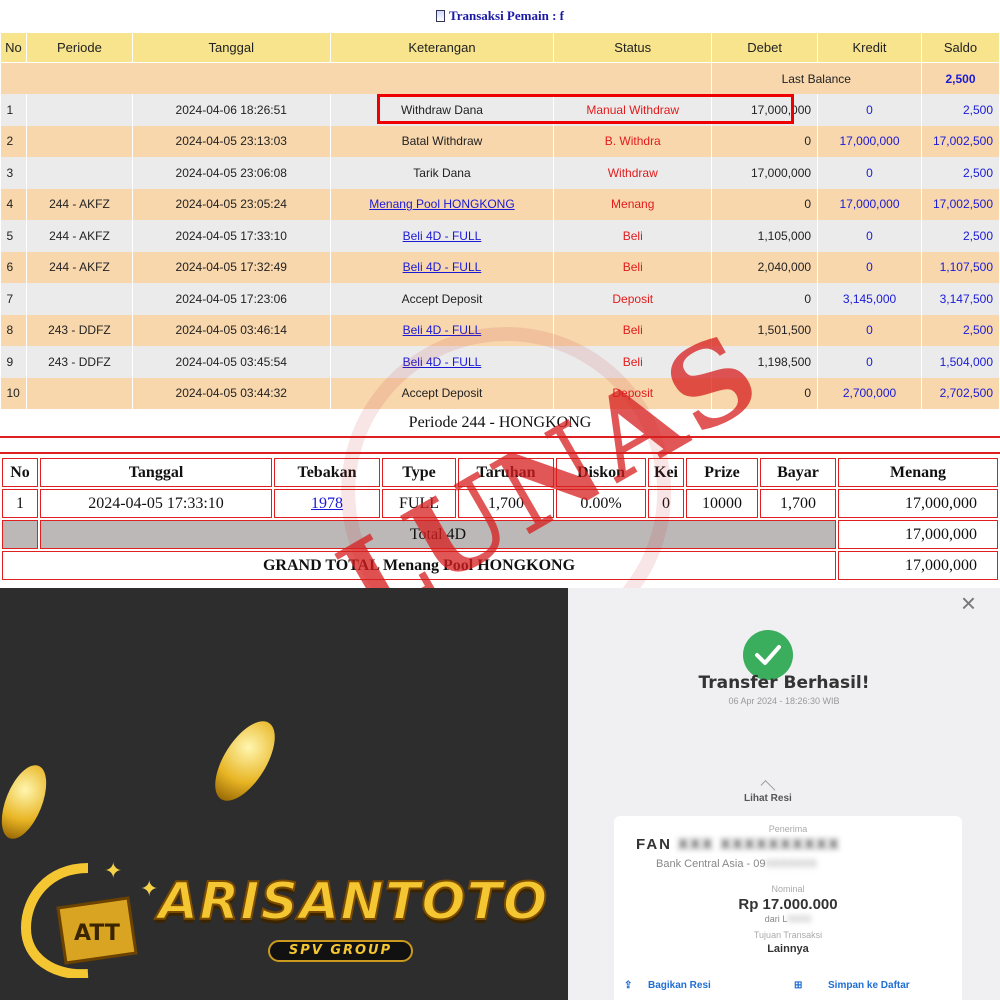  What do you see at coordinates (722, 503) in the screenshot?
I see `bet-prize: 10000` at bounding box center [722, 503].